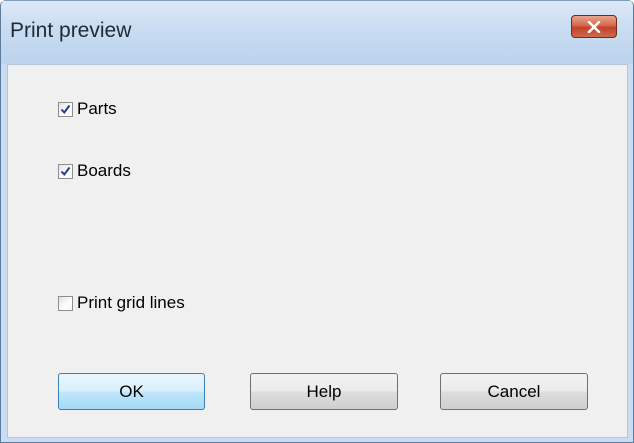 The width and height of the screenshot is (634, 443). Describe the element at coordinates (71, 30) in the screenshot. I see `dialog-title: Print preview` at that location.